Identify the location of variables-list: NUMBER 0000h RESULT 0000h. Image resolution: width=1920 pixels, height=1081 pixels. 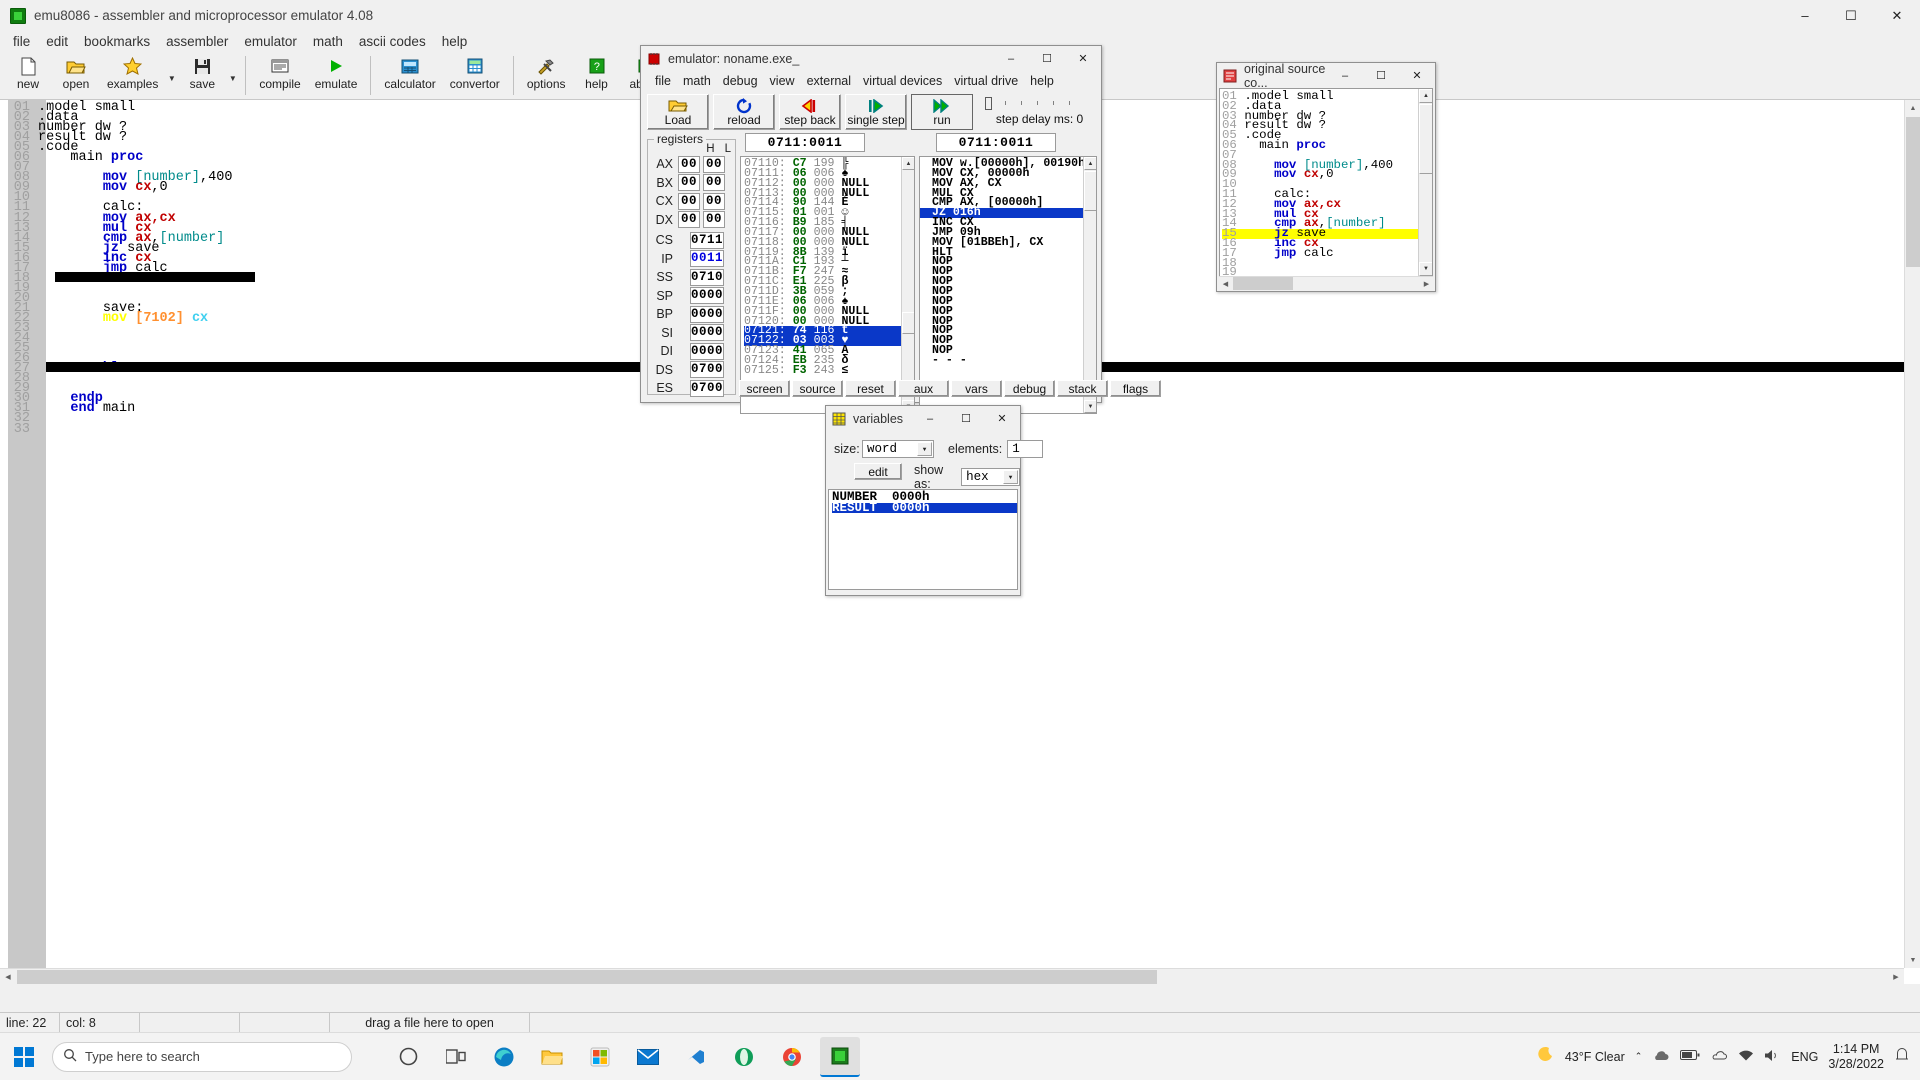
(923, 539).